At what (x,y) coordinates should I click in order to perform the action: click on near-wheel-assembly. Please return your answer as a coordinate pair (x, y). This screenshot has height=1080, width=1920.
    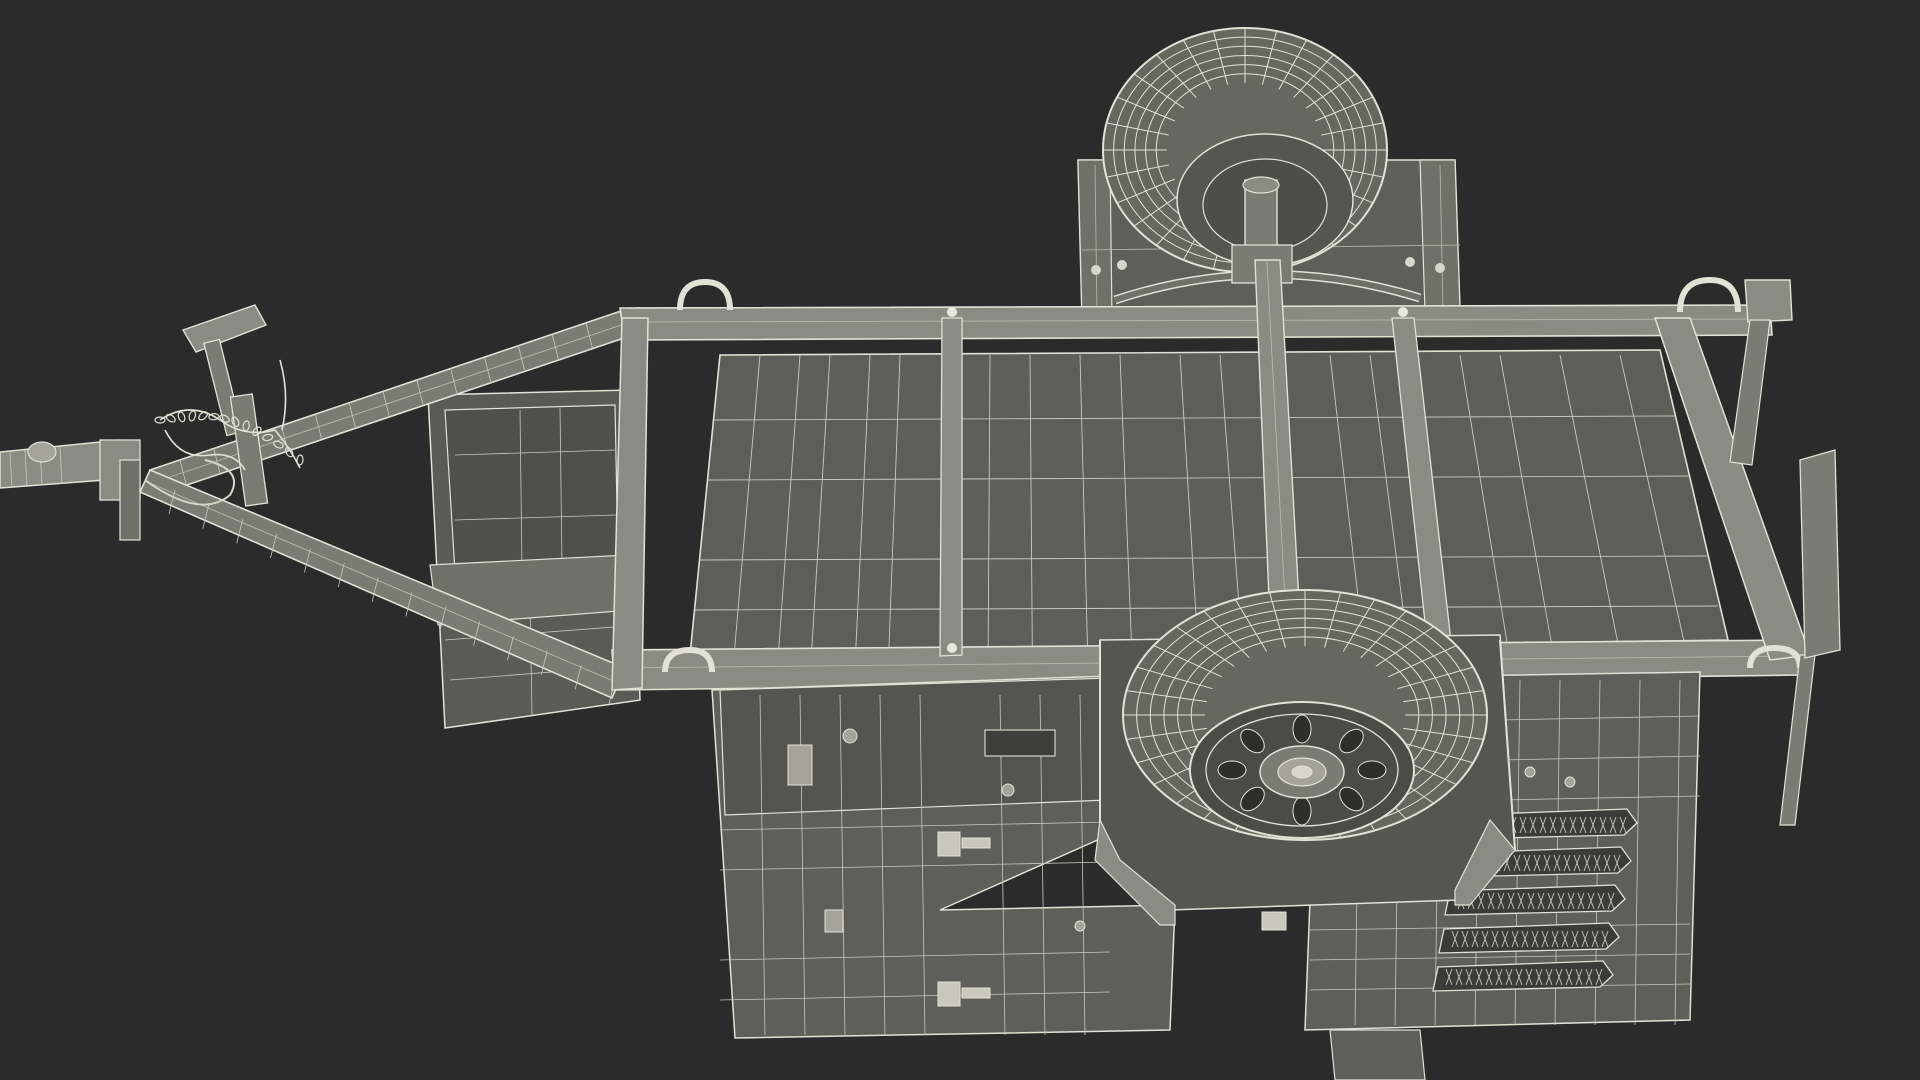
    Looking at the image, I should click on (1305, 757).